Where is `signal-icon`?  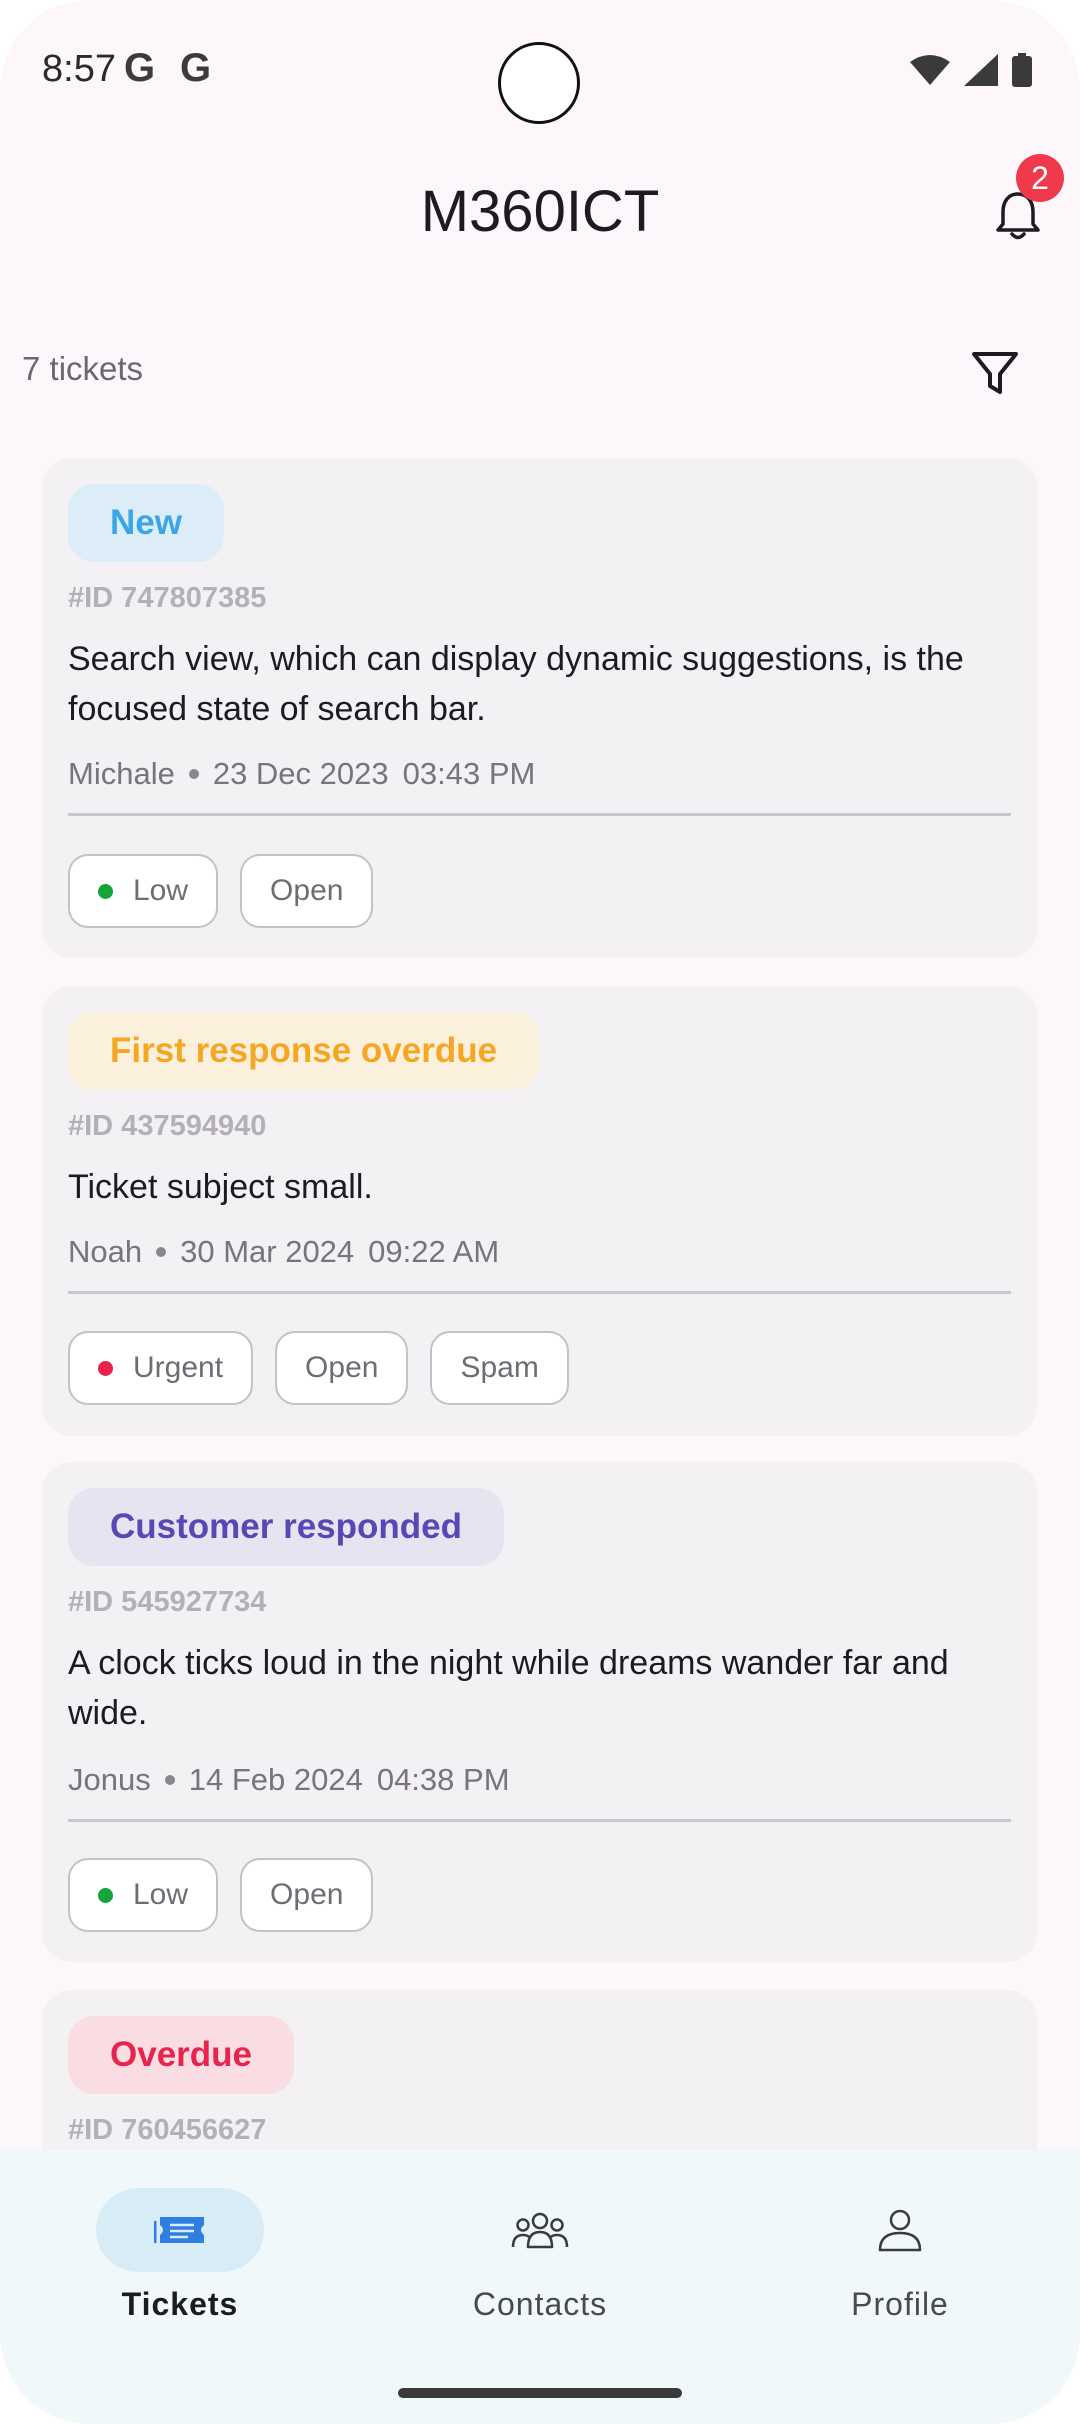 signal-icon is located at coordinates (981, 70).